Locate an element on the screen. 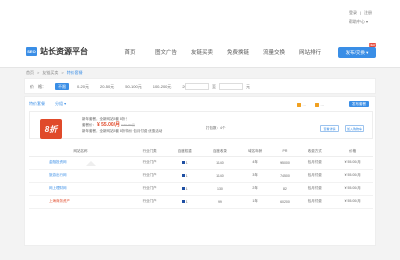  package-count: 打包数：4个 is located at coordinates (216, 128).